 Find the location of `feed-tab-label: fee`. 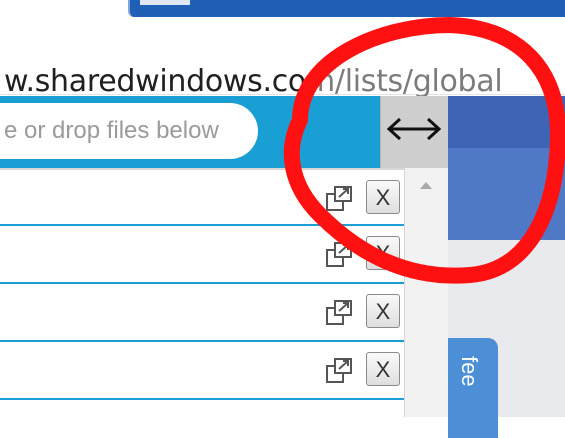

feed-tab-label: fee is located at coordinates (469, 371).